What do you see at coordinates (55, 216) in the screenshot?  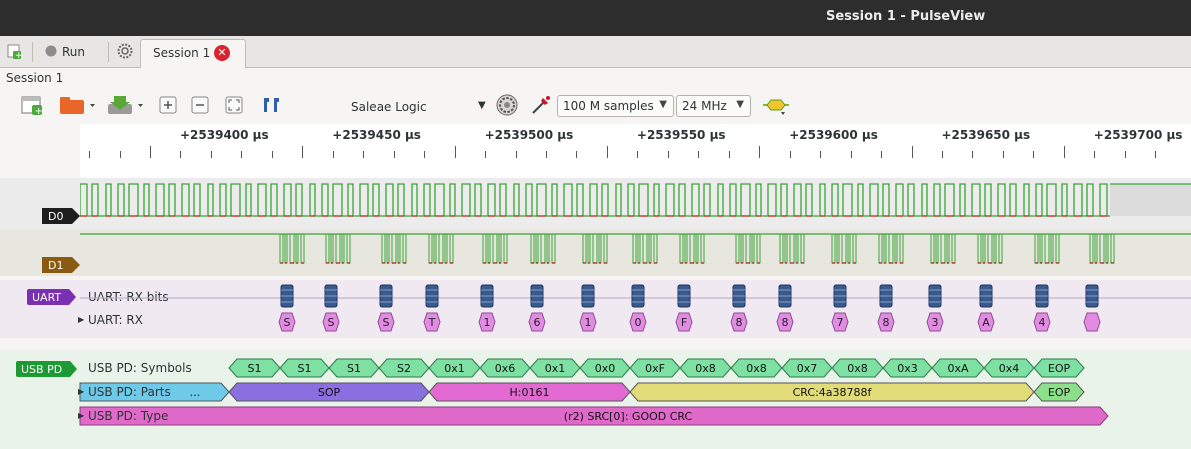 I see `channel-d0-label: D0` at bounding box center [55, 216].